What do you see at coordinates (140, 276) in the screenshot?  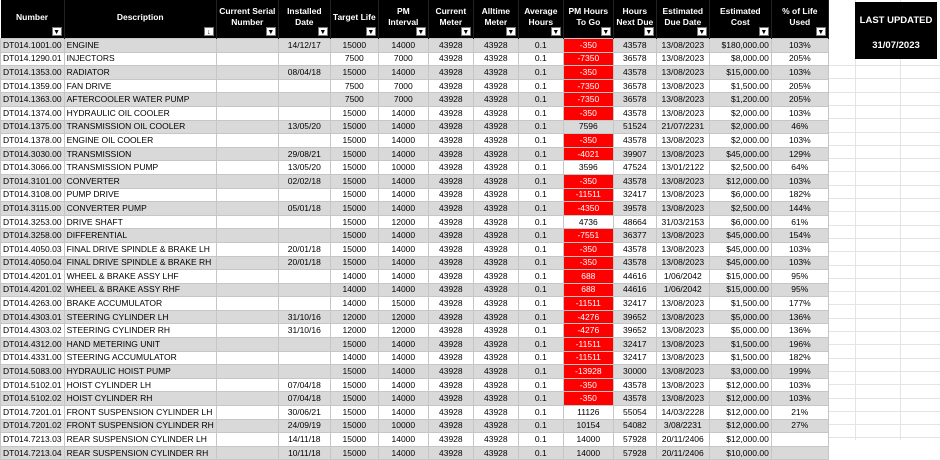 I see `cell-description: WHEEL & BRAKE ASSY LHF` at bounding box center [140, 276].